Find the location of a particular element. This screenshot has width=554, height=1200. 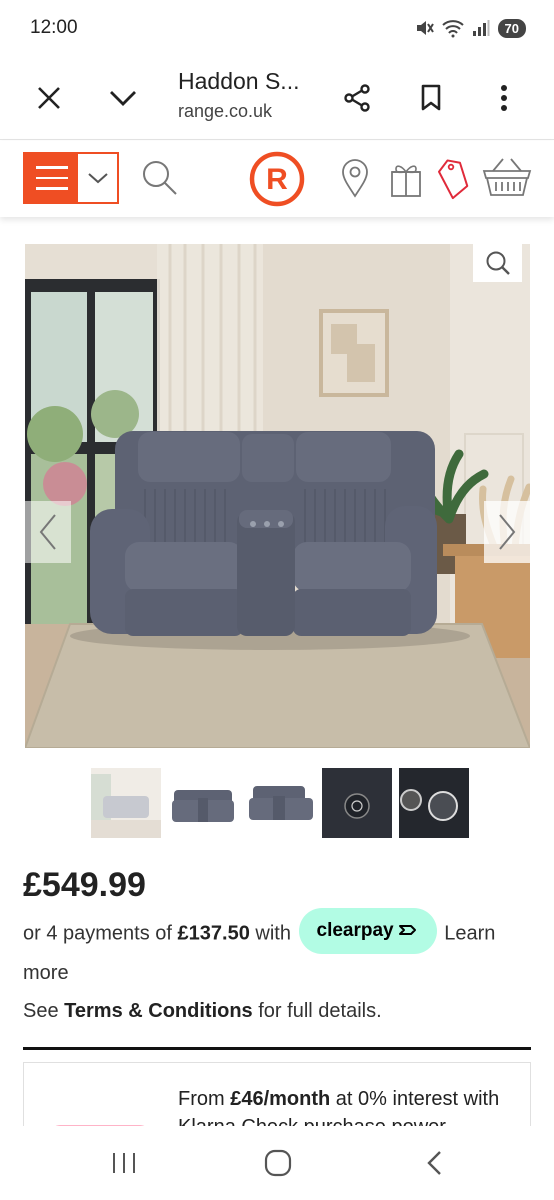

thumbnail-wireless-charger-image is located at coordinates (357, 803).